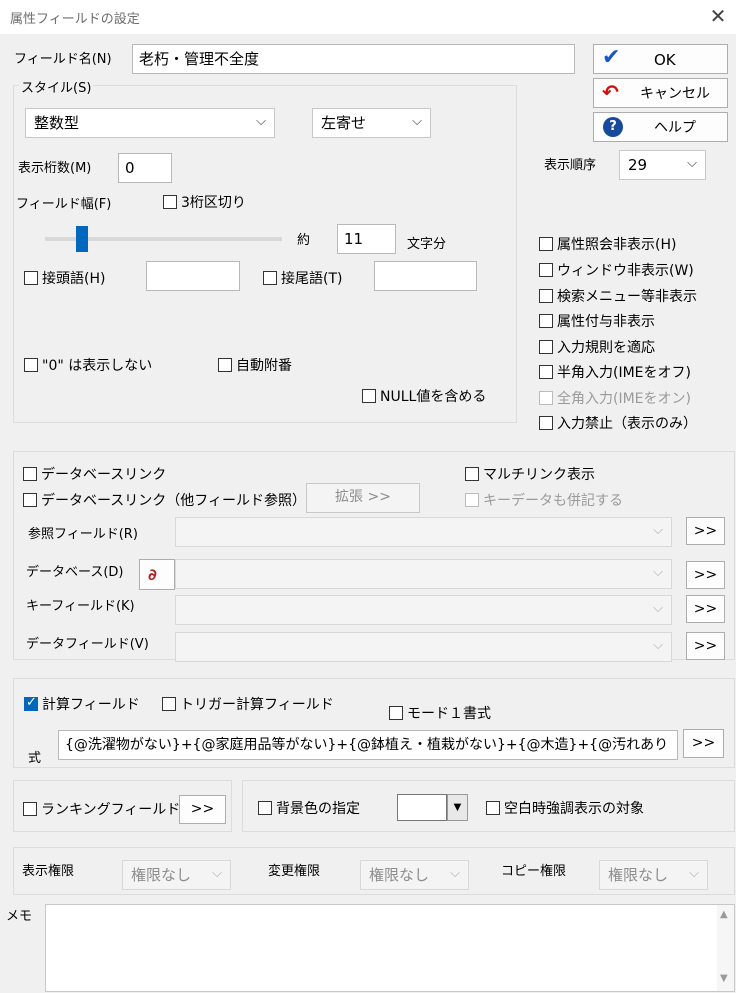 The height and width of the screenshot is (993, 736). Describe the element at coordinates (264, 366) in the screenshot. I see `auto-number-label: 自動附番` at that location.